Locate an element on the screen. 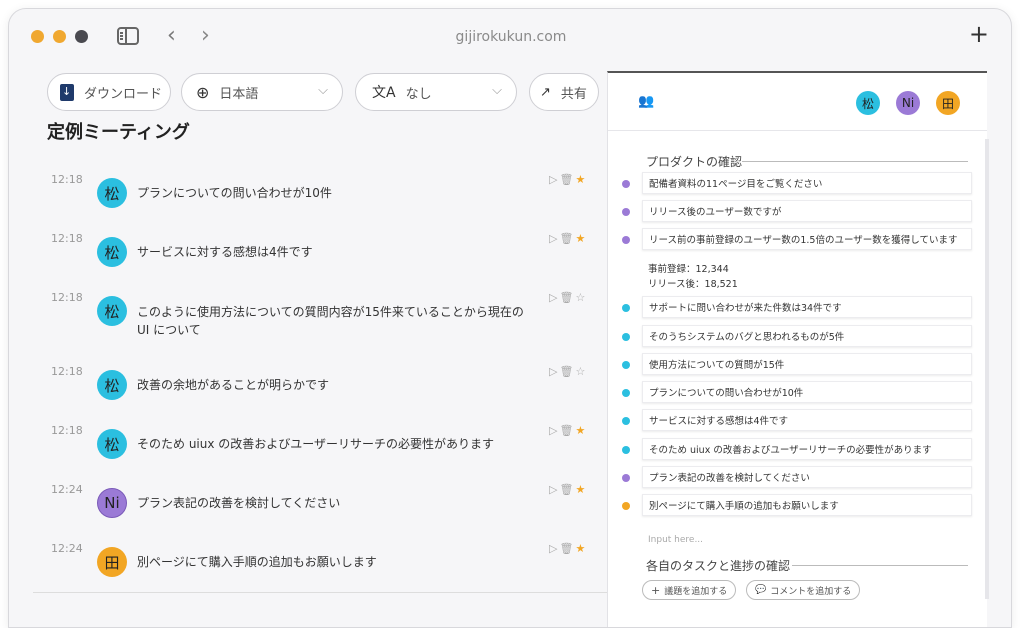 The height and width of the screenshot is (628, 1024). language-select: ⊕ 日本語 ⌵ is located at coordinates (262, 92).